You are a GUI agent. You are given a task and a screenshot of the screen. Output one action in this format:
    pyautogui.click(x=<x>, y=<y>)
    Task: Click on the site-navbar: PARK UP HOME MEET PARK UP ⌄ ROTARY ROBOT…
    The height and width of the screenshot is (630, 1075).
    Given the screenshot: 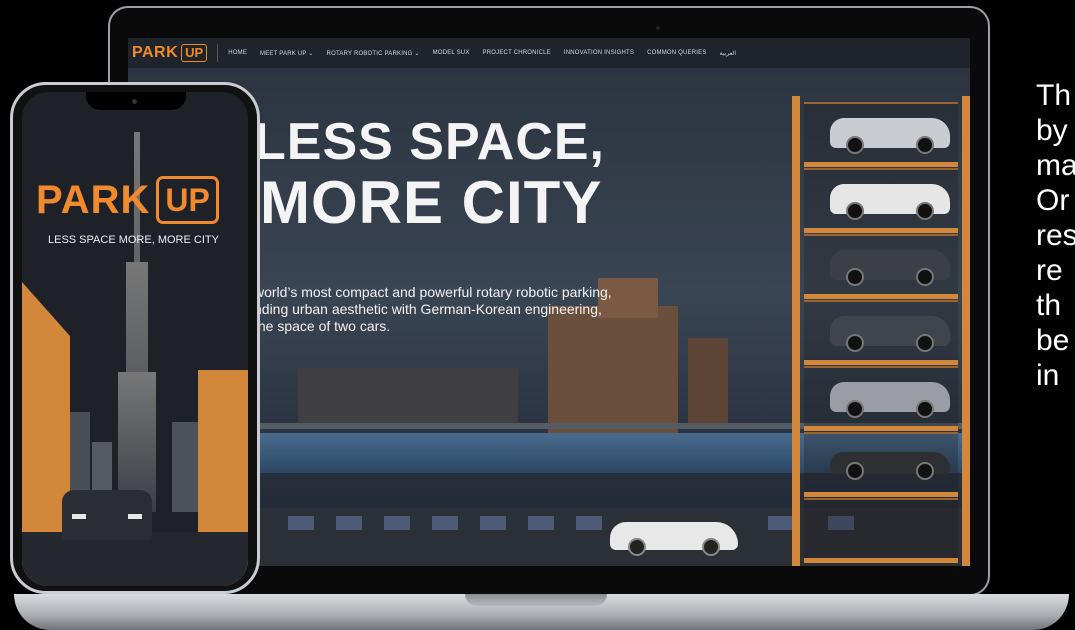 What is the action you would take?
    pyautogui.click(x=549, y=53)
    